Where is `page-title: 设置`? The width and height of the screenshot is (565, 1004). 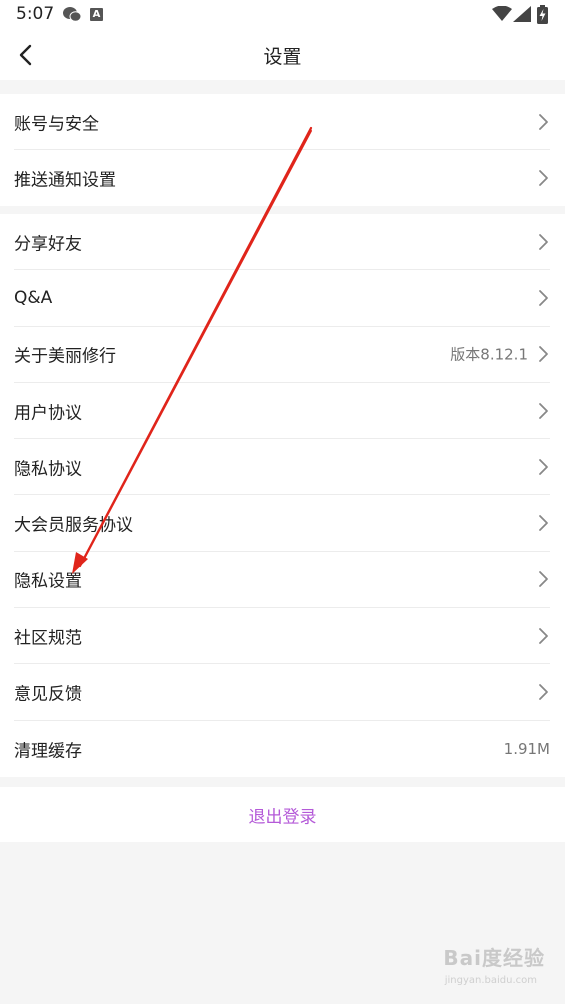 page-title: 设置 is located at coordinates (282, 57).